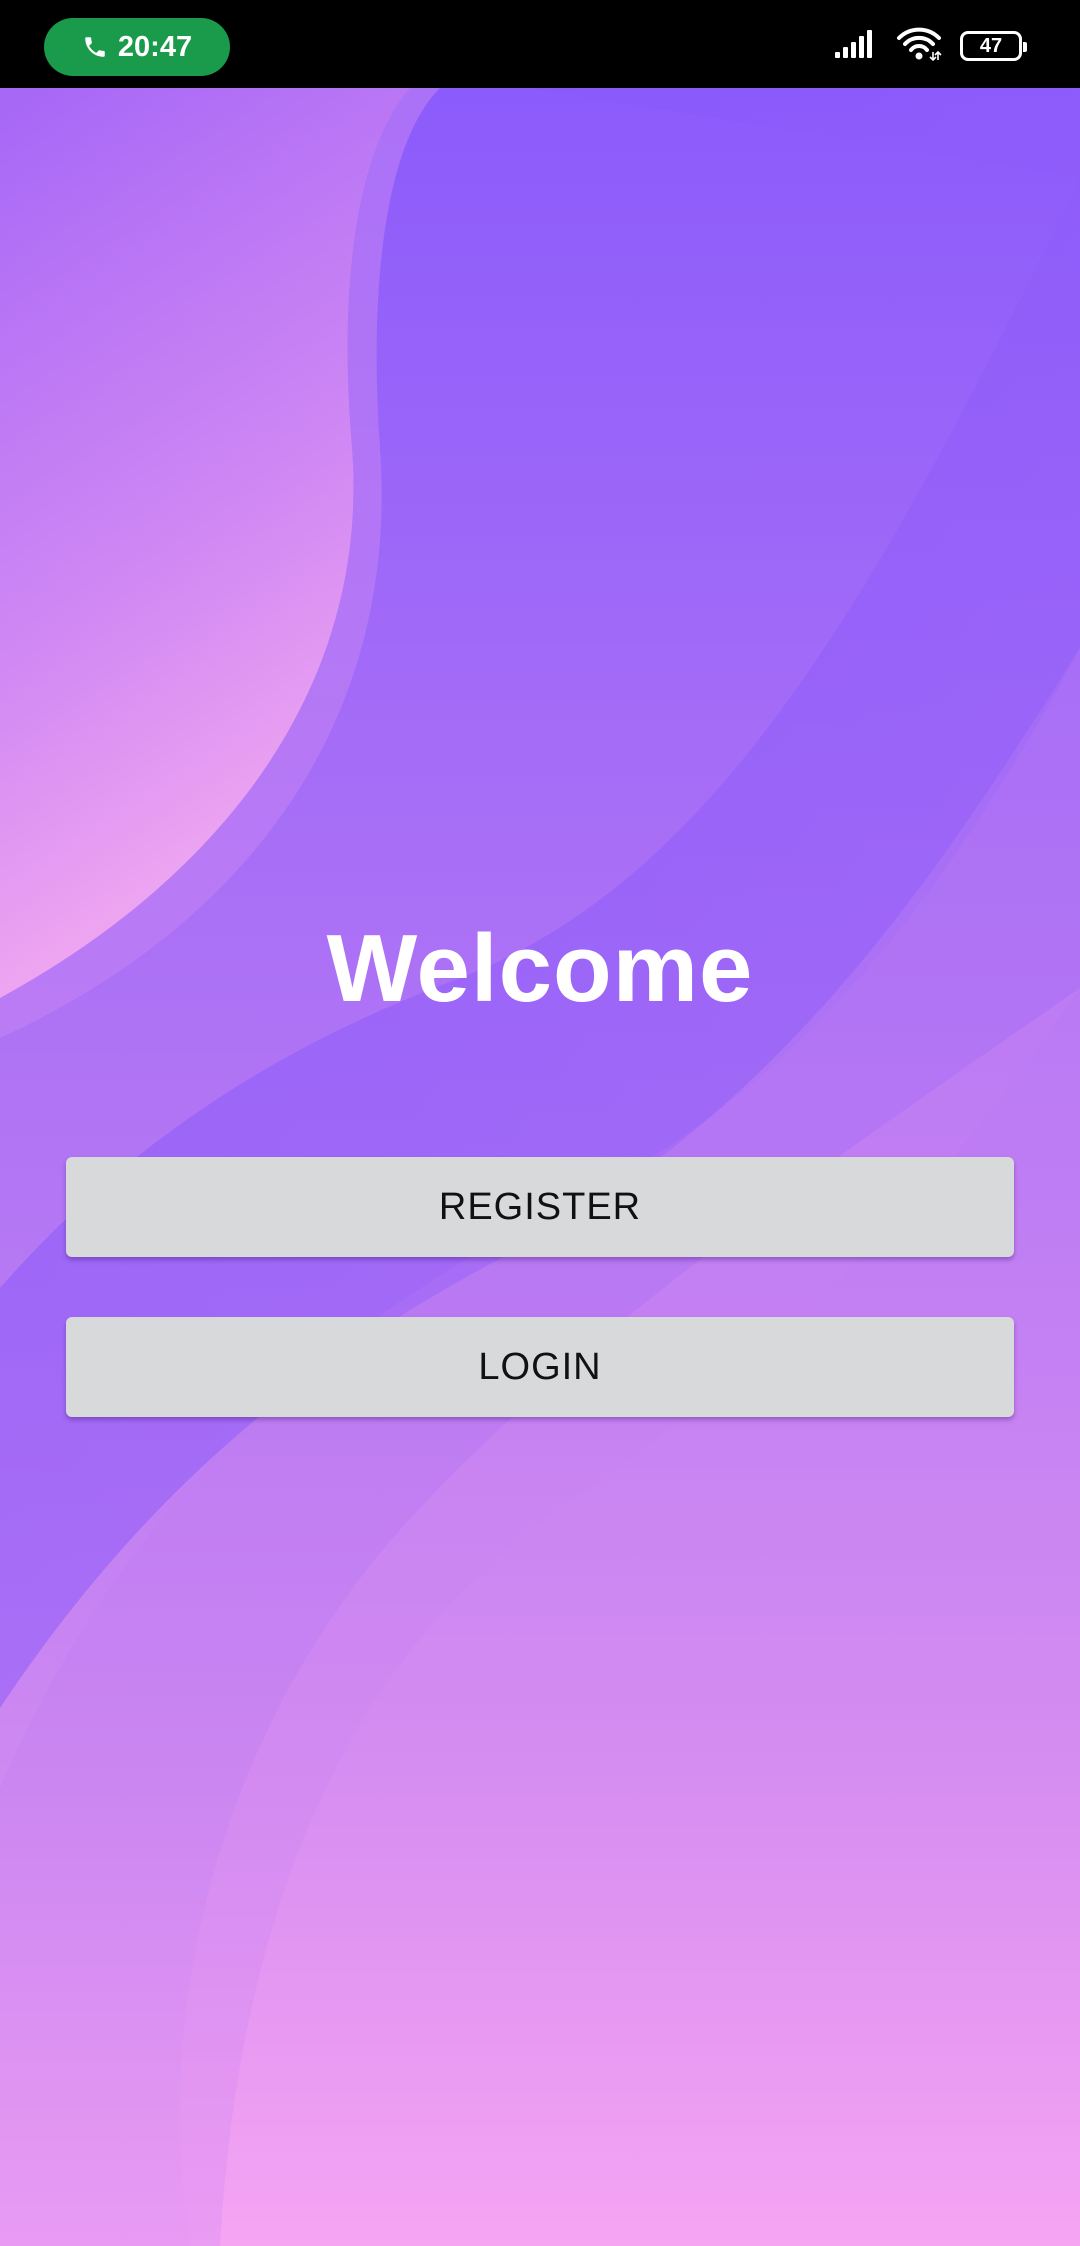 This screenshot has width=1080, height=2246. What do you see at coordinates (540, 1367) in the screenshot?
I see `login-button: LOGIN` at bounding box center [540, 1367].